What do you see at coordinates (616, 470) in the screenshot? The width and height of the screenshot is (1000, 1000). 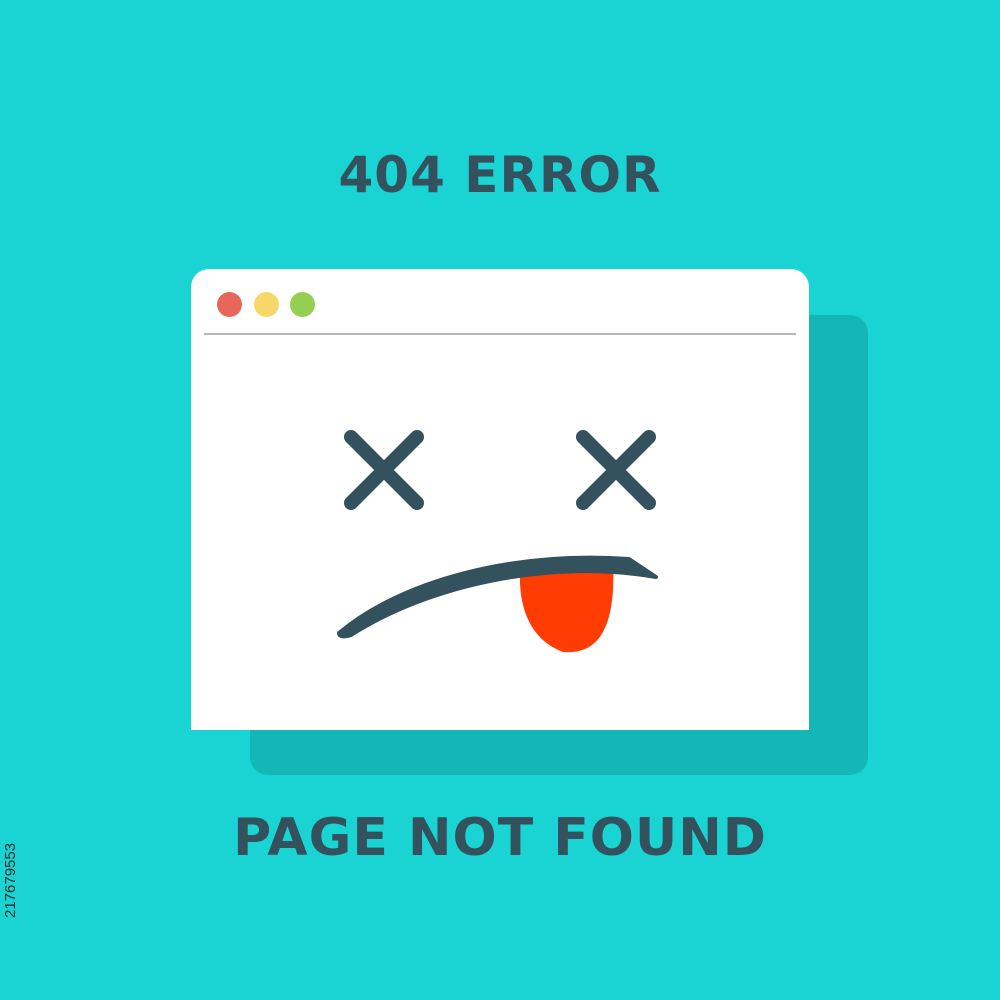 I see `right-eye-x-icon` at bounding box center [616, 470].